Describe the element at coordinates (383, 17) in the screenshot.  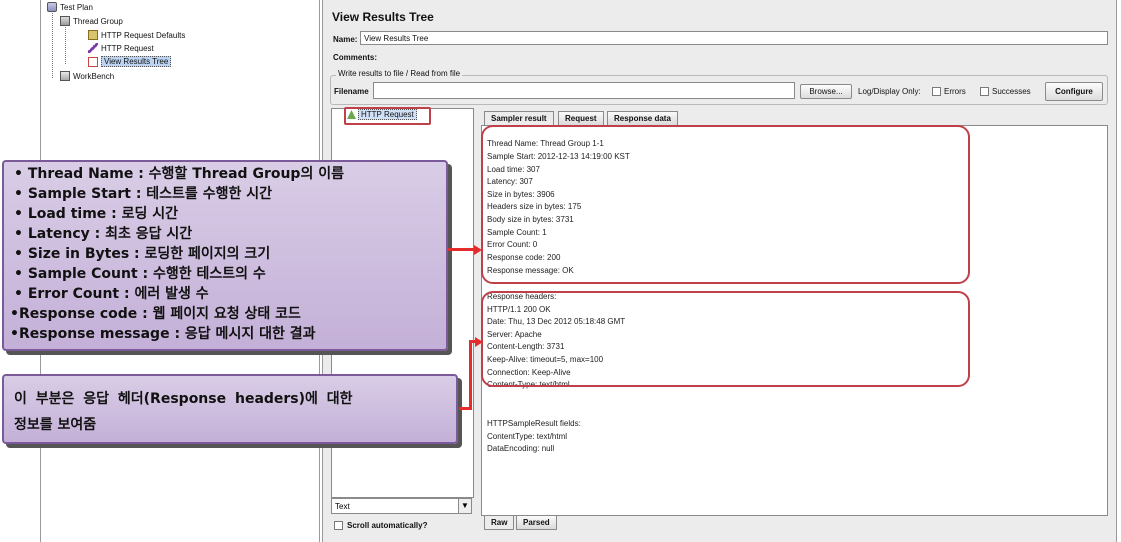
I see `panel-title: View Results Tree` at that location.